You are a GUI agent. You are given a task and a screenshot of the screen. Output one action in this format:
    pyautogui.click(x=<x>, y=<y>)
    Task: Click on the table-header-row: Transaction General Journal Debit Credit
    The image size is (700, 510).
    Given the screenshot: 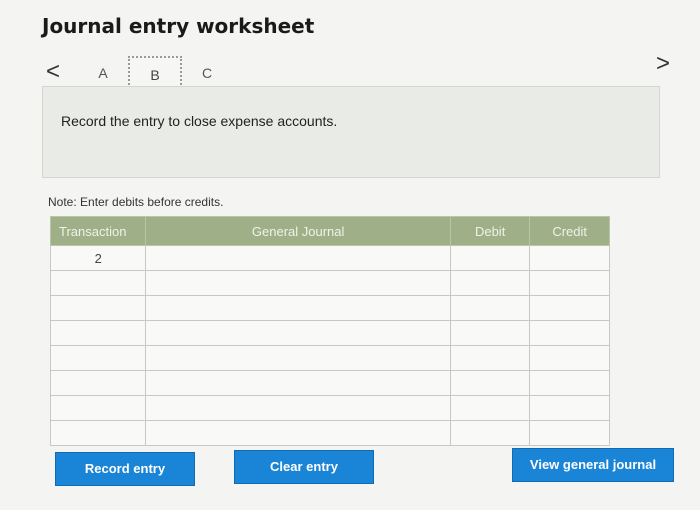 What is the action you would take?
    pyautogui.click(x=329, y=231)
    